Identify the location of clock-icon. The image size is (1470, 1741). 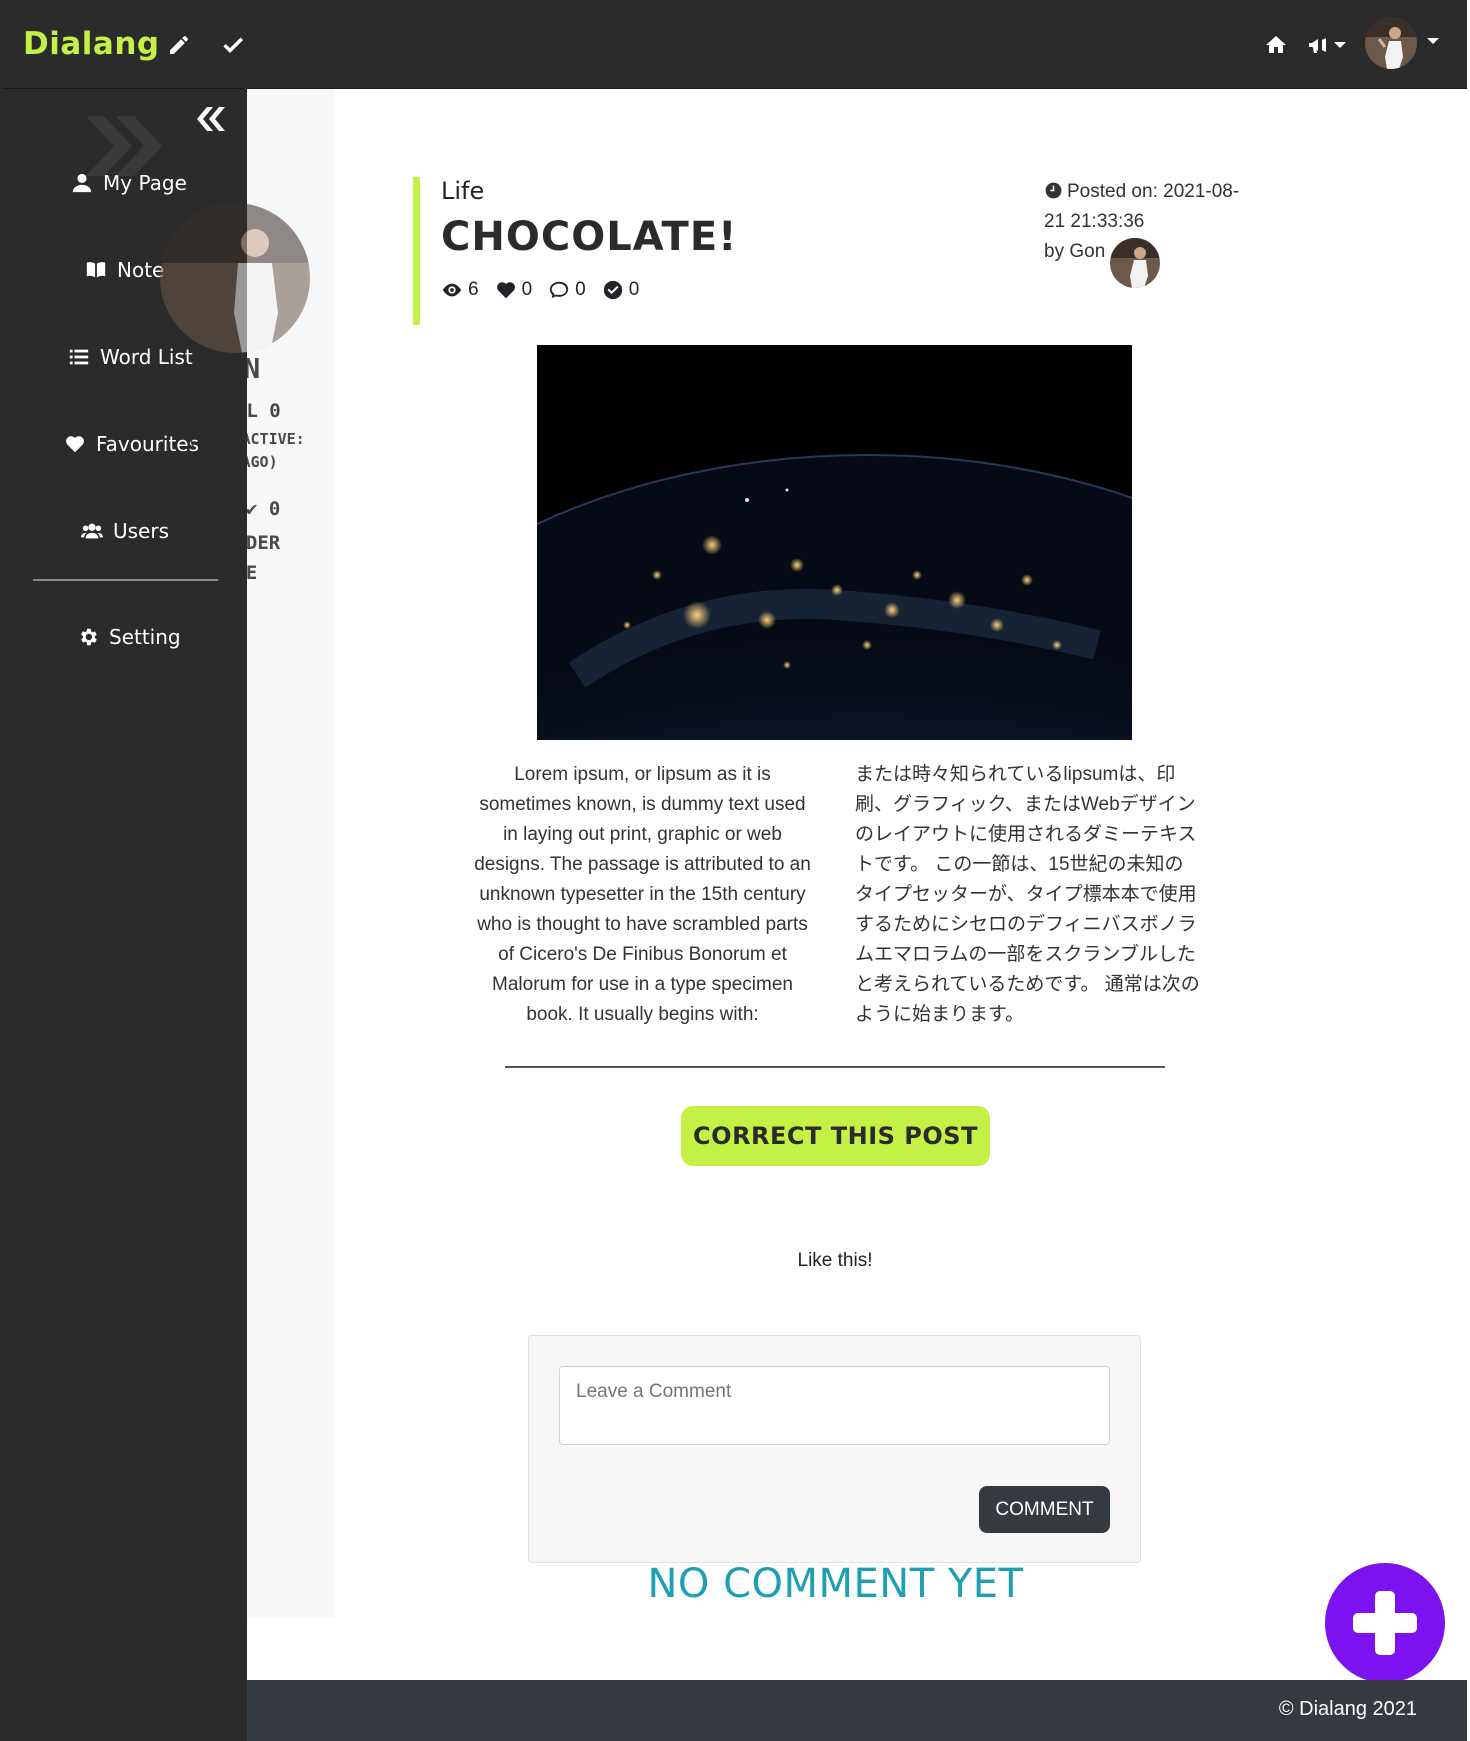
(1053, 189).